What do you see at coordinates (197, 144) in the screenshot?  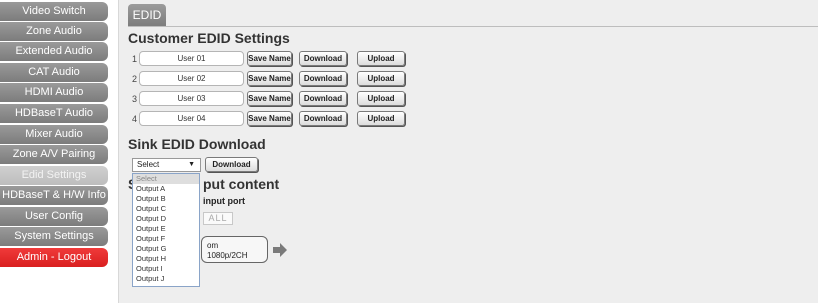 I see `sink-edid-title: Sink EDID Download` at bounding box center [197, 144].